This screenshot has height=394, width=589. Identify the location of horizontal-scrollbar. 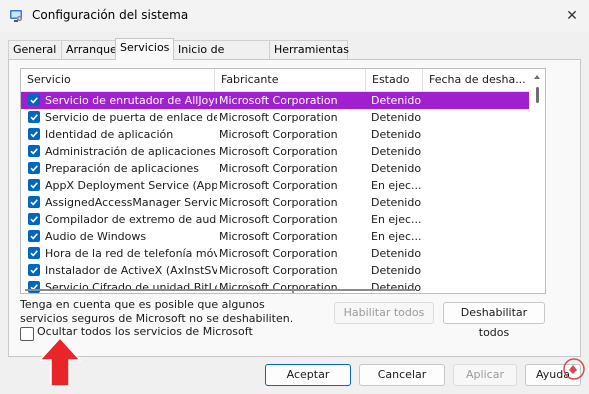
(275, 289).